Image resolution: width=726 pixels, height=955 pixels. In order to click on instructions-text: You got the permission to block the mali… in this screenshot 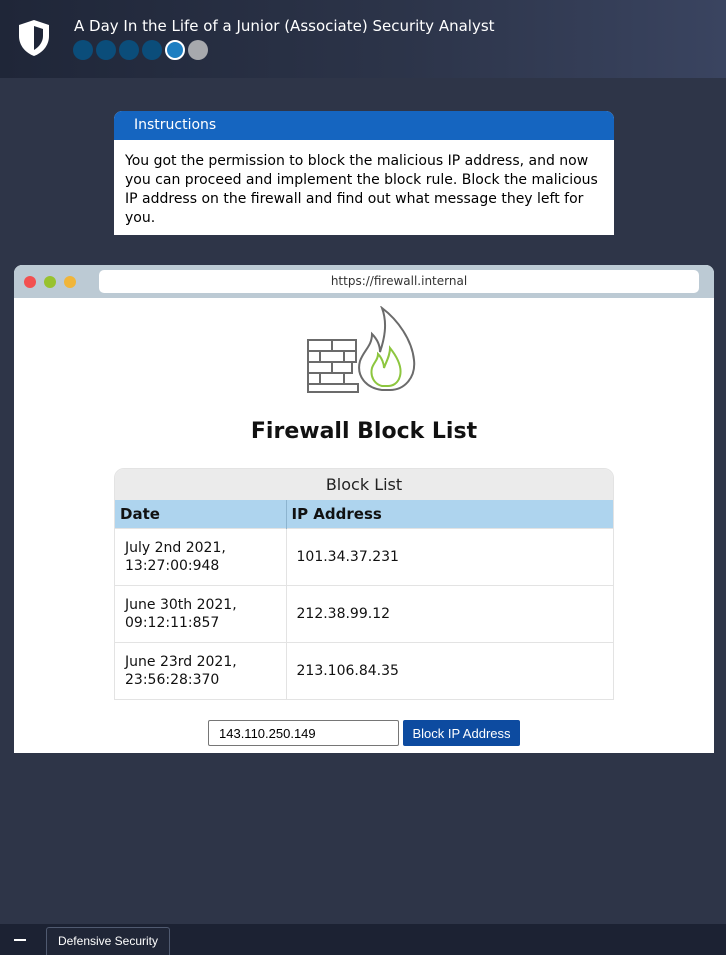, I will do `click(361, 189)`.